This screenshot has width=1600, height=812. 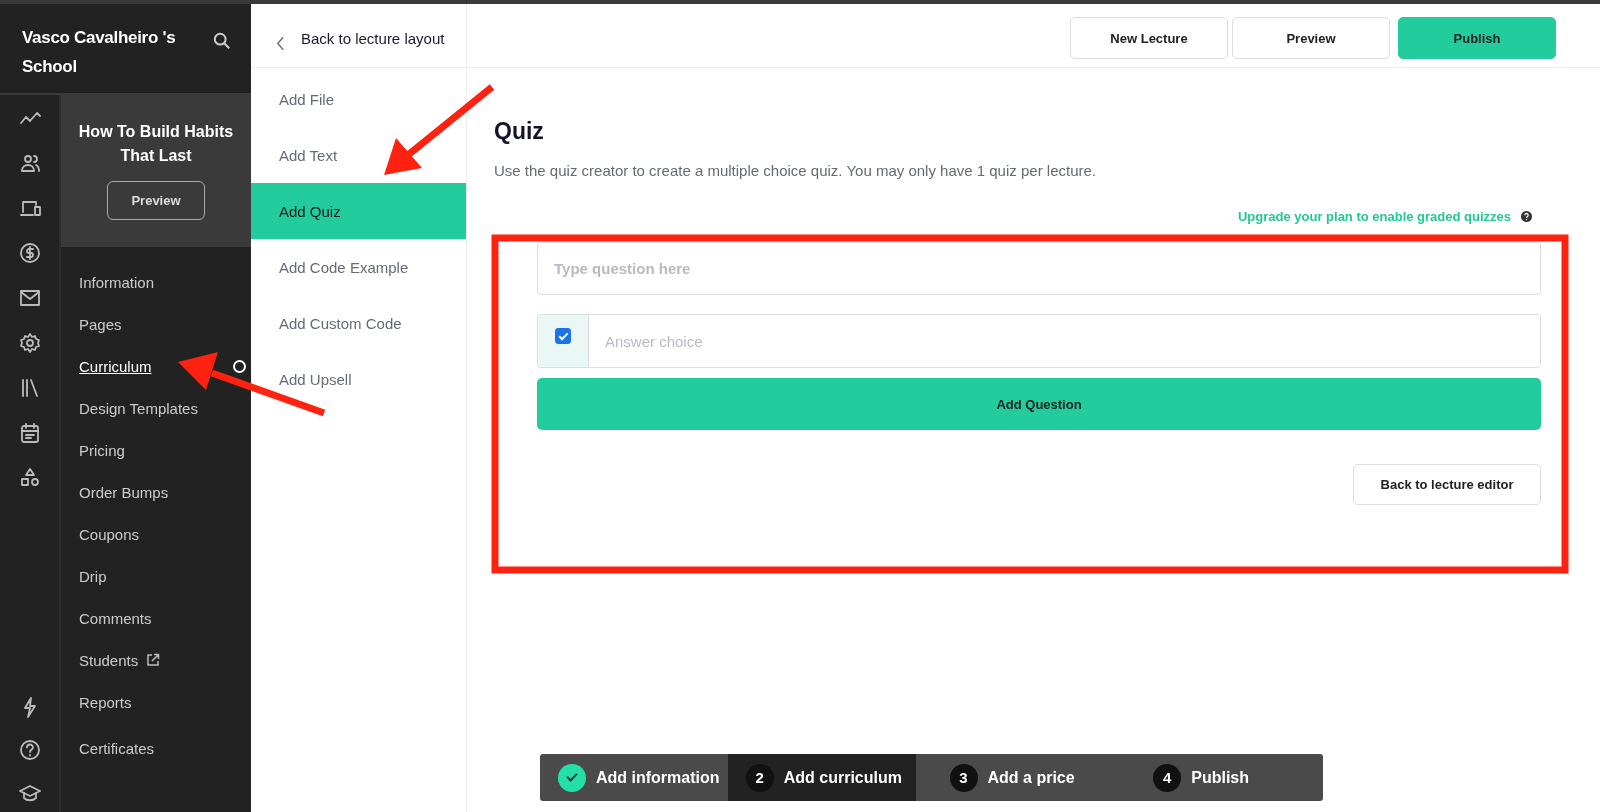 I want to click on lecture-menu-item: Add Code Example, so click(x=358, y=267).